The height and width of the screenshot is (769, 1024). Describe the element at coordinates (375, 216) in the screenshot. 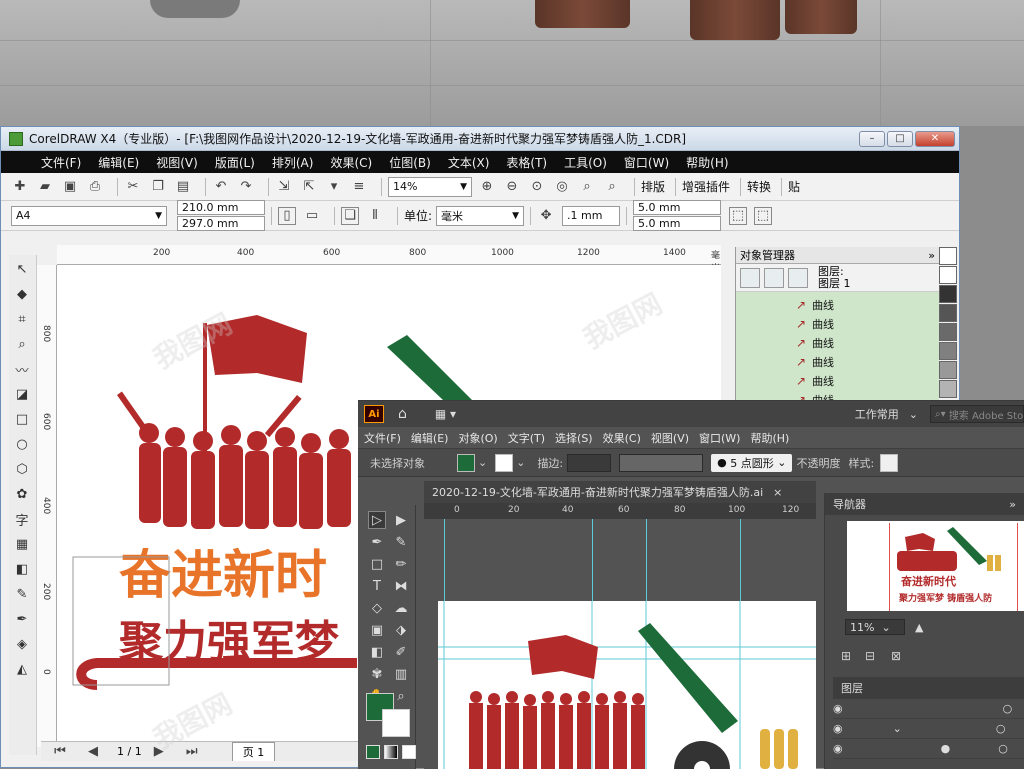

I see `current-page-icon: ⫴` at that location.